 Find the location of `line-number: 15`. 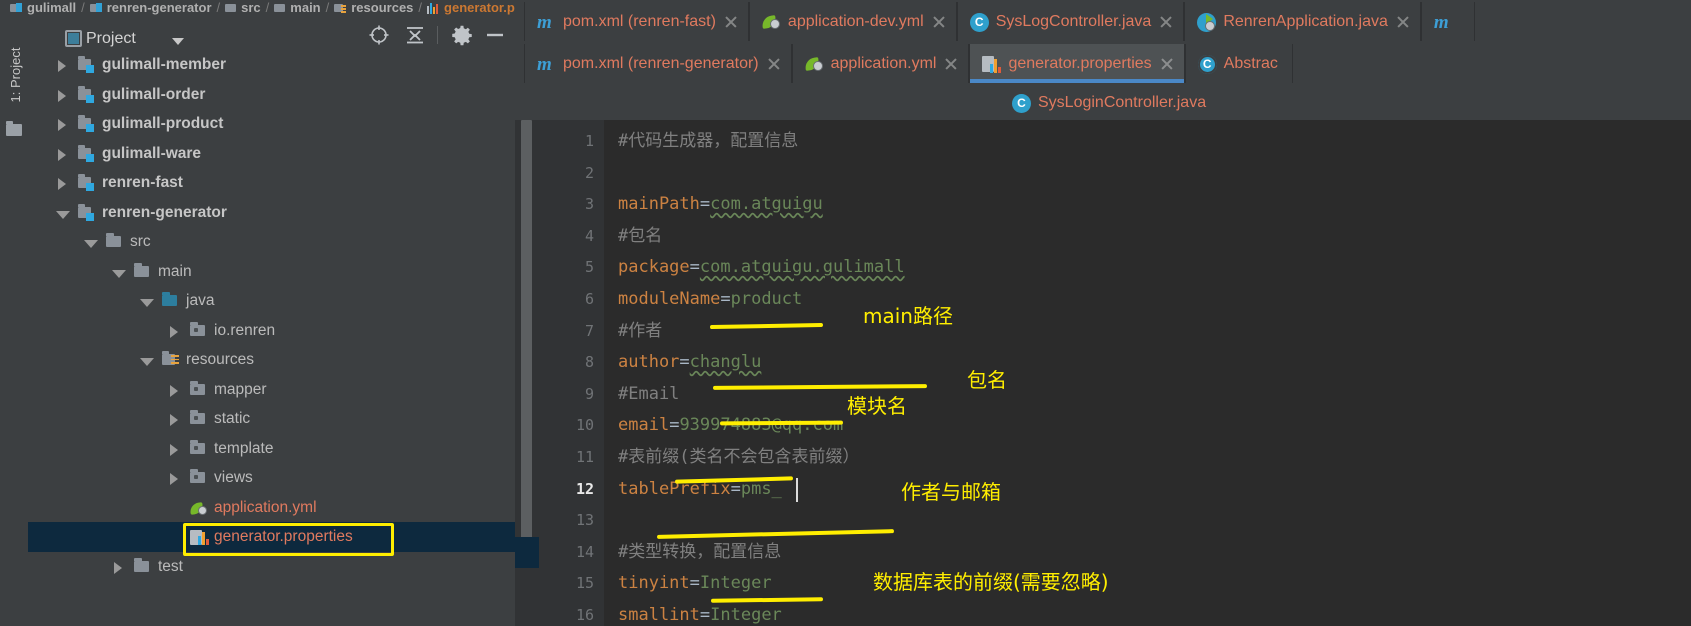

line-number: 15 is located at coordinates (584, 583).